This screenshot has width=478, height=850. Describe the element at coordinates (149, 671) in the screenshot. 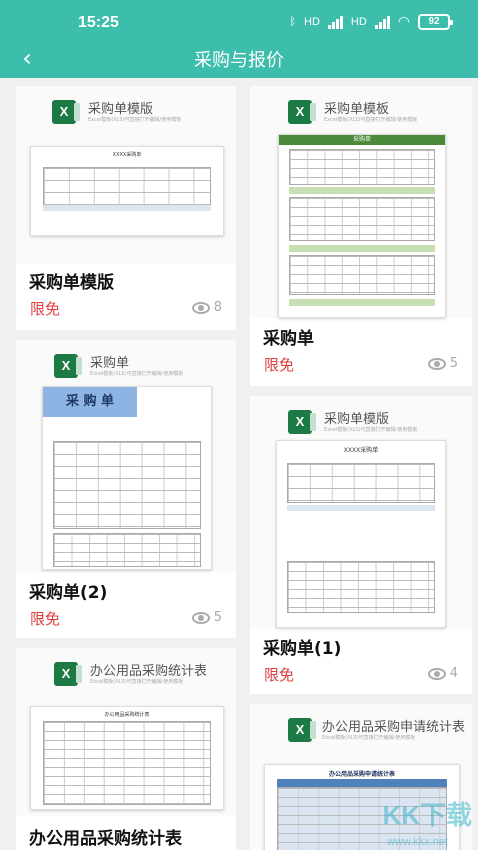

I see `thumbnail-title: 办公用品采购统计表` at that location.